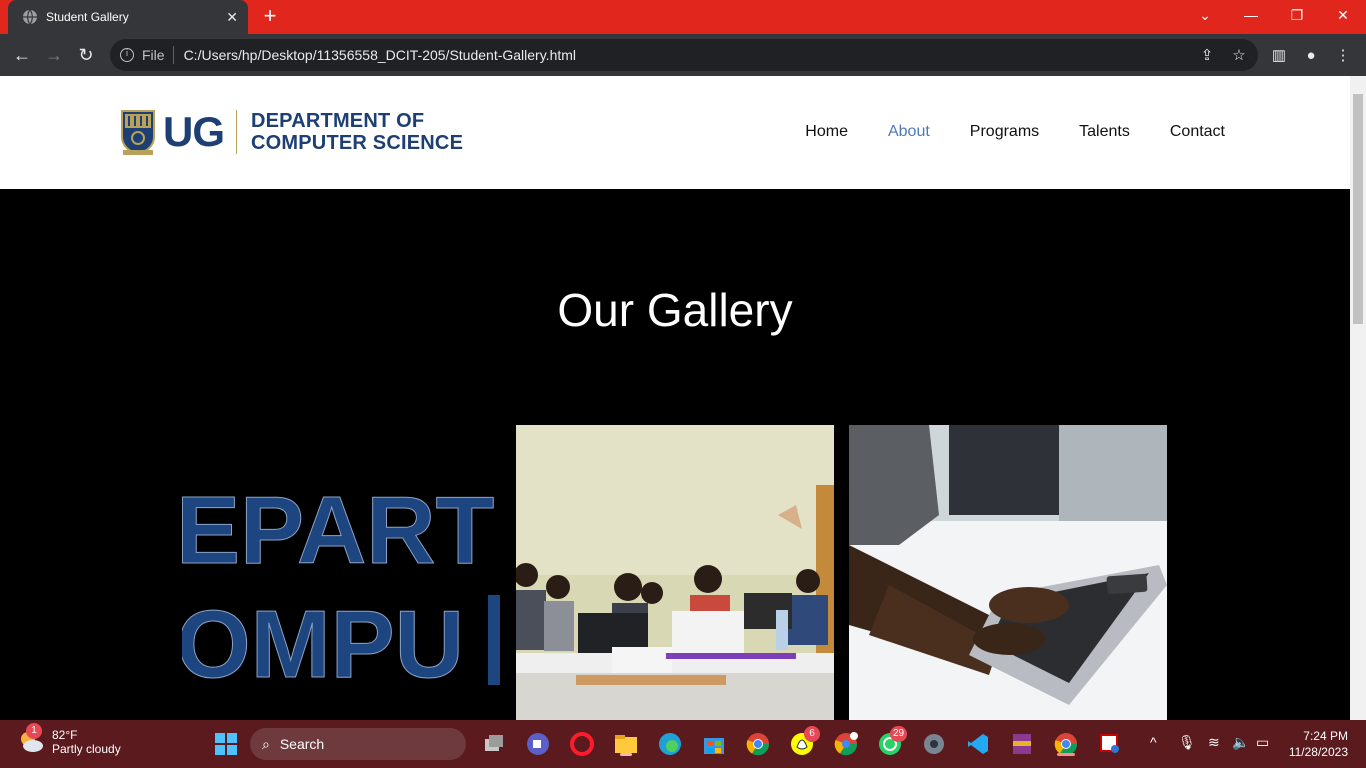 The width and height of the screenshot is (1366, 768). Describe the element at coordinates (1318, 744) in the screenshot. I see `system-clock: 7:24 PM 11/28/2023` at that location.